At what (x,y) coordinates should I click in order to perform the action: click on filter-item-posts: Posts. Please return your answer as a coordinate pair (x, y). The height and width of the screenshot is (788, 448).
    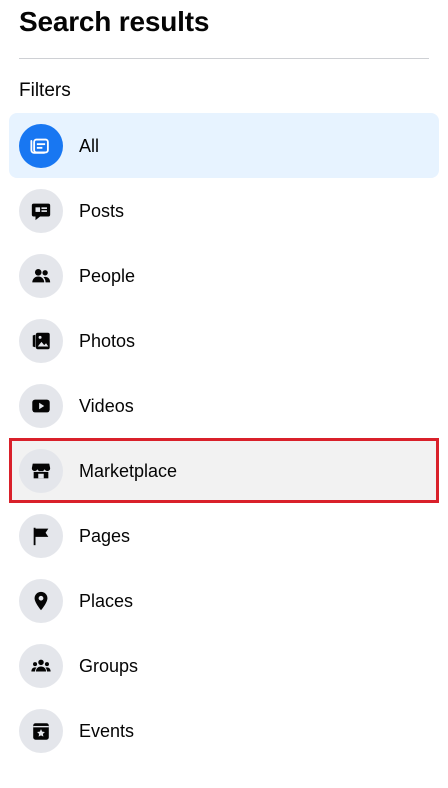
    Looking at the image, I should click on (224, 210).